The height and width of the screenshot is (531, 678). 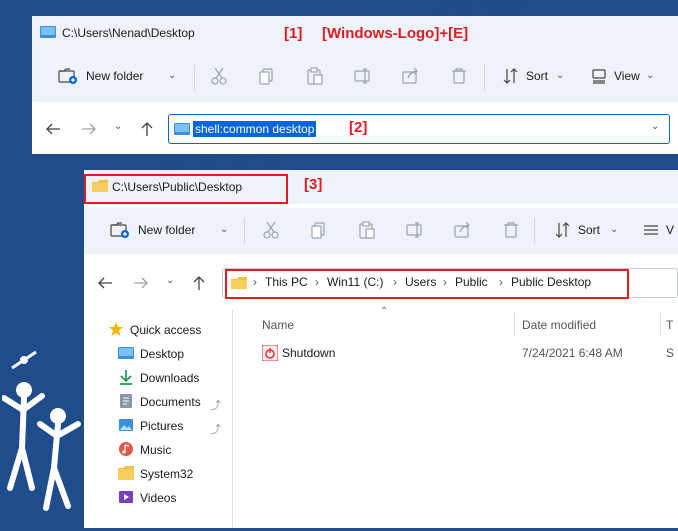 I want to click on star-icon, so click(x=116, y=330).